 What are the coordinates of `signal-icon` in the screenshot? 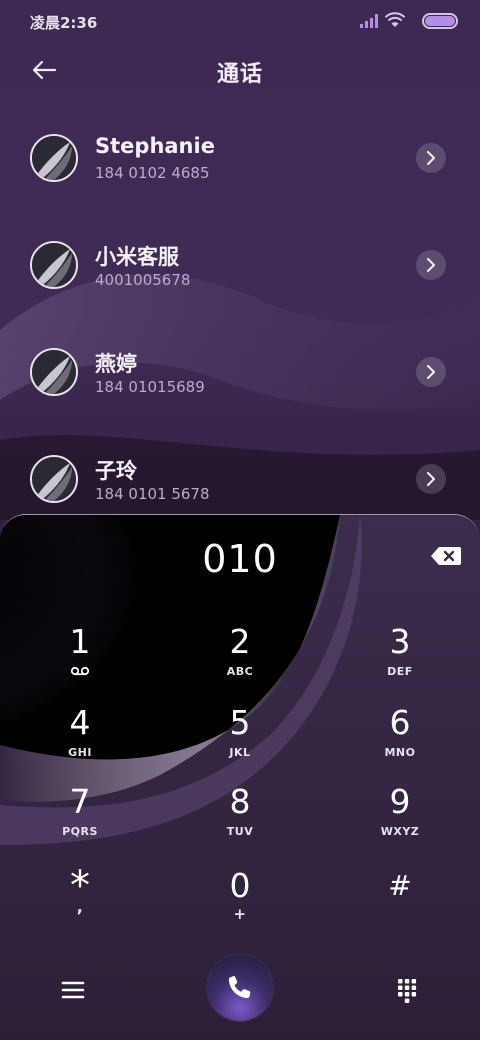 It's located at (369, 21).